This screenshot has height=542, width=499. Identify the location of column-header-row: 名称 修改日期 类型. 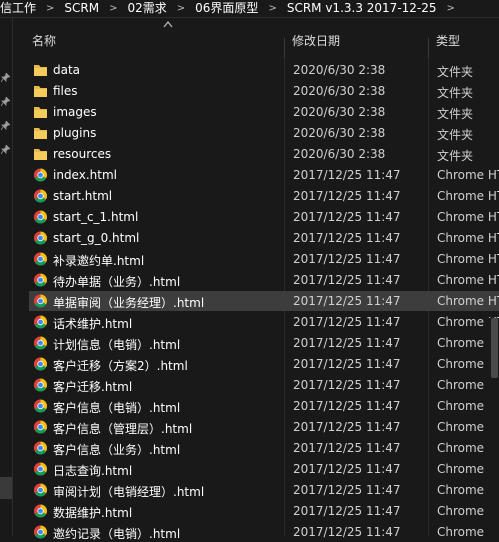
(255, 45).